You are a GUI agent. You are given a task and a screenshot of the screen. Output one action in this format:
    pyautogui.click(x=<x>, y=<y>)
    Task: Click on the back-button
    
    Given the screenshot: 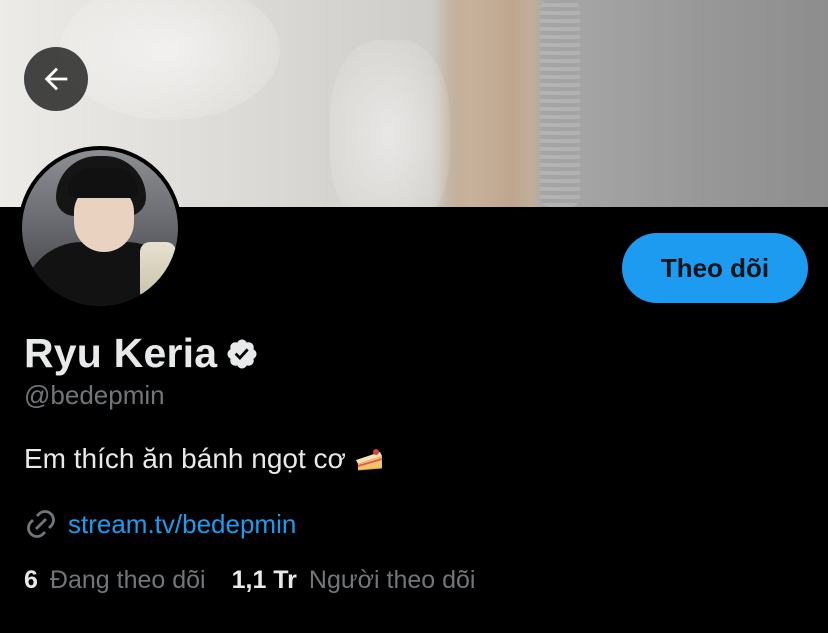 What is the action you would take?
    pyautogui.click(x=56, y=79)
    